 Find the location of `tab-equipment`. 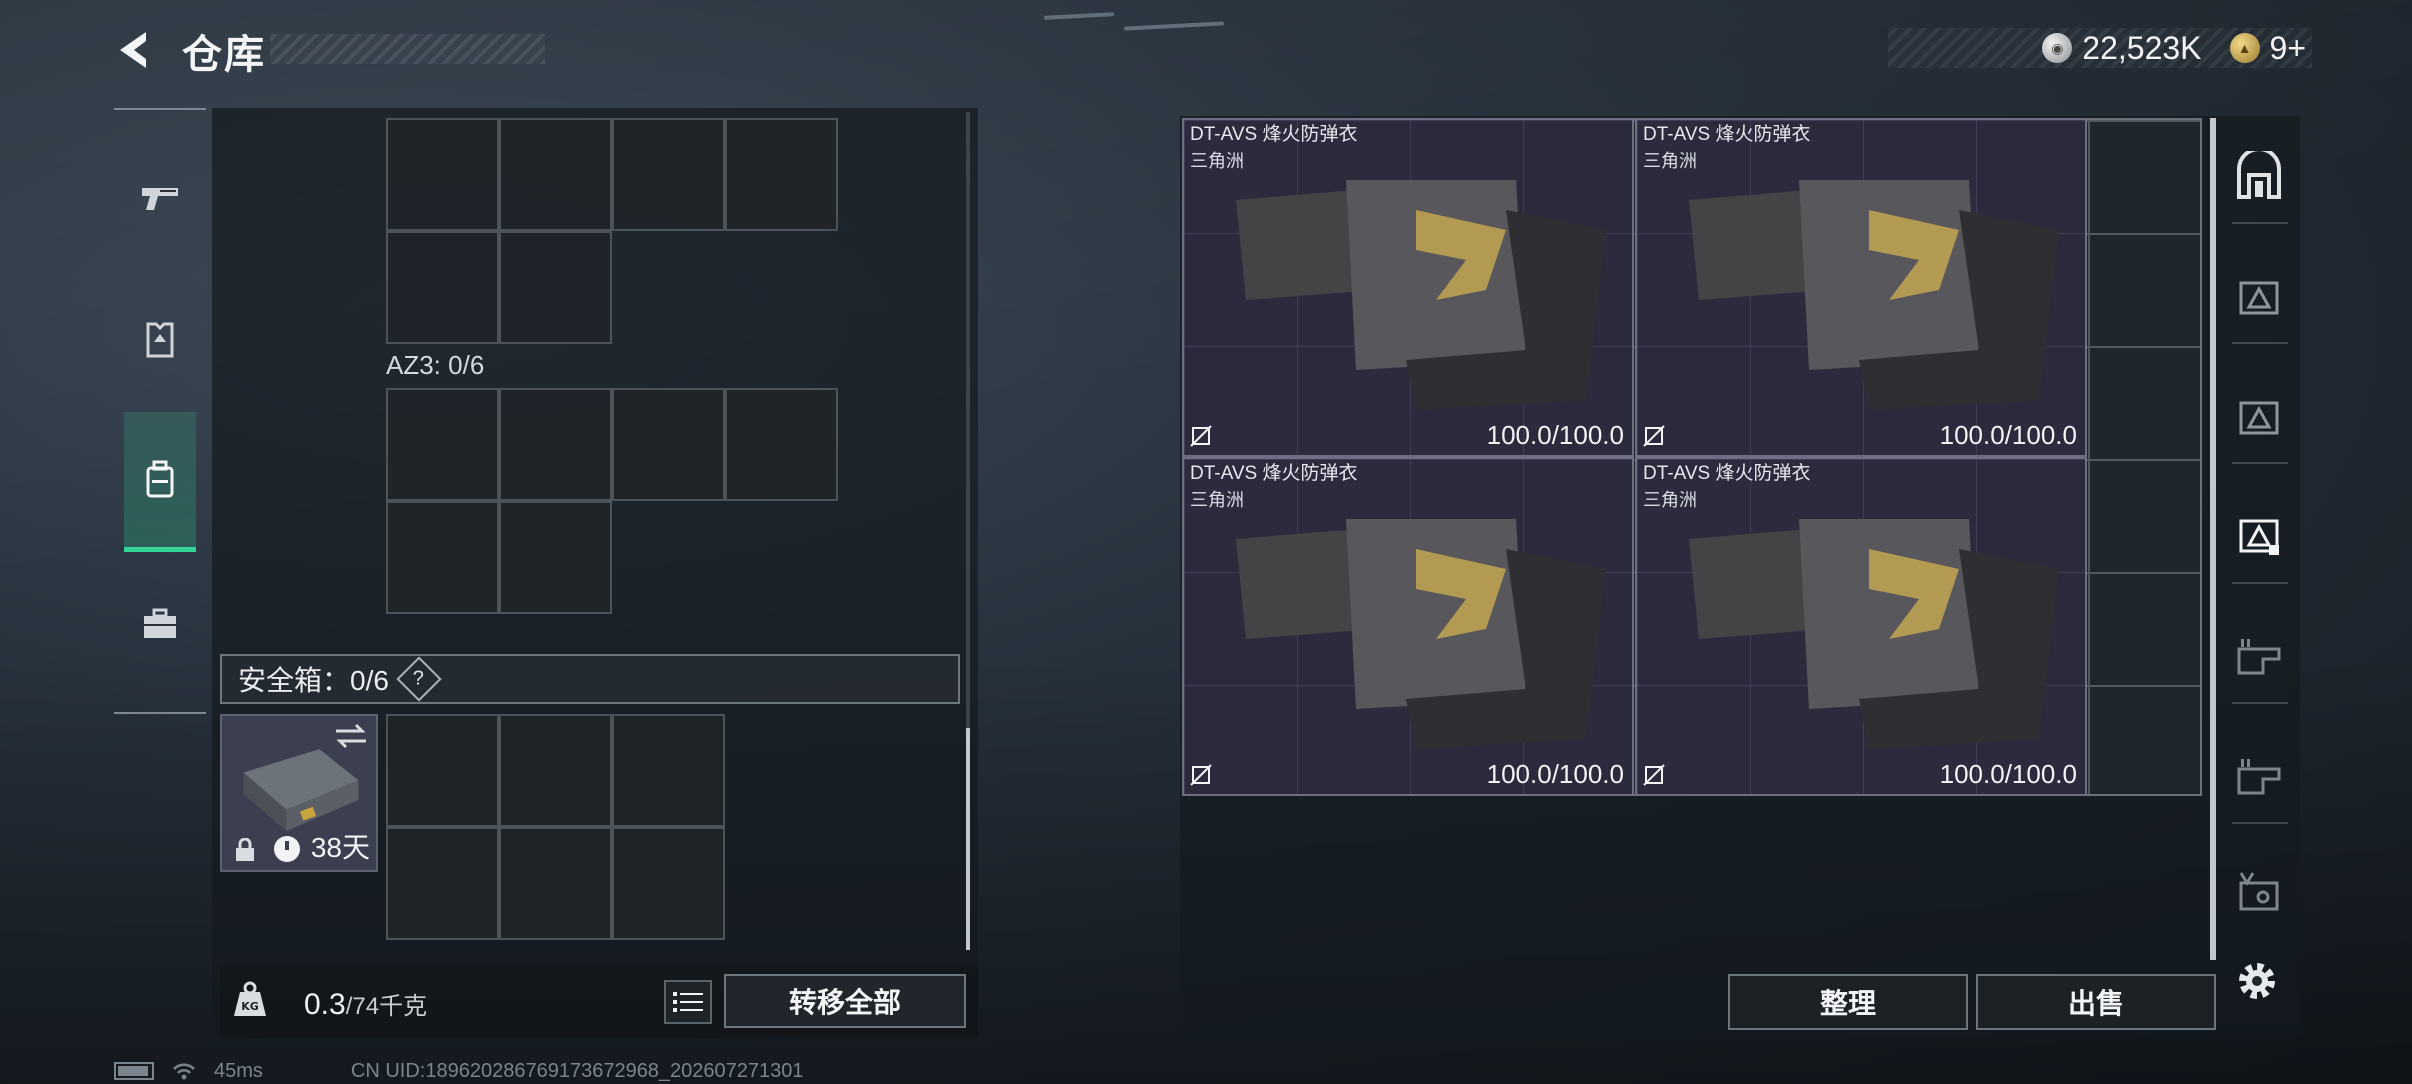

tab-equipment is located at coordinates (160, 340).